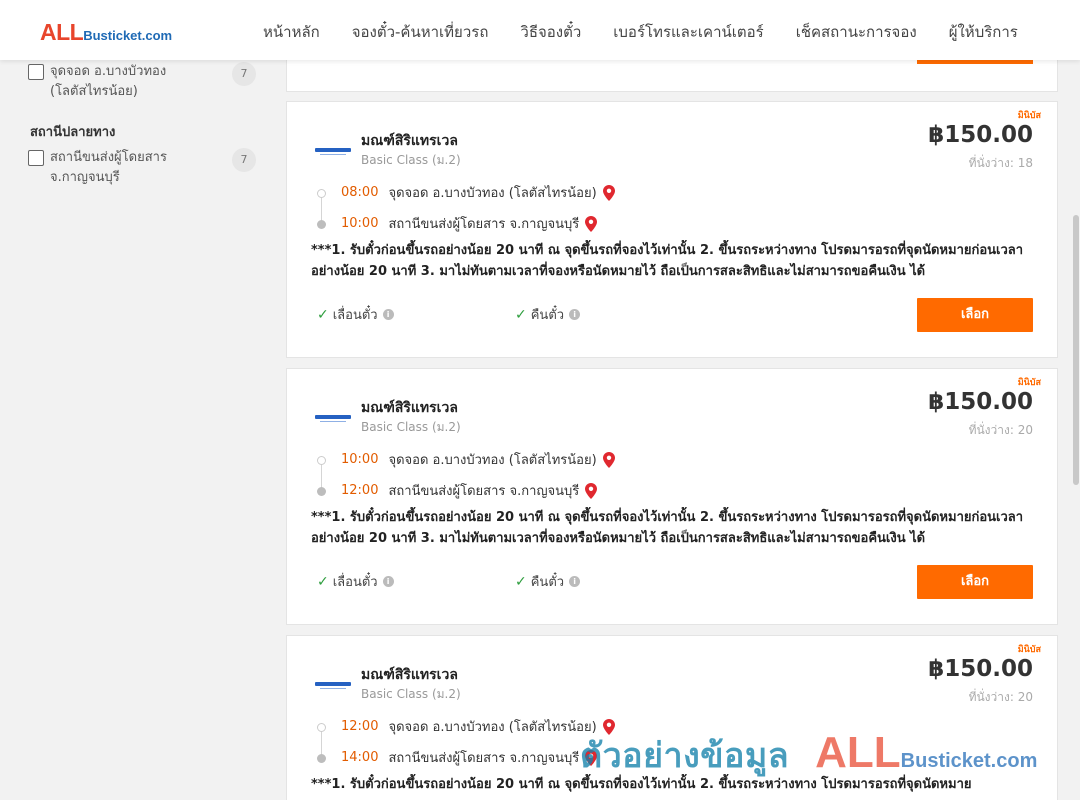 This screenshot has width=1080, height=800. Describe the element at coordinates (360, 757) in the screenshot. I see `arrival-time: 14:00` at that location.